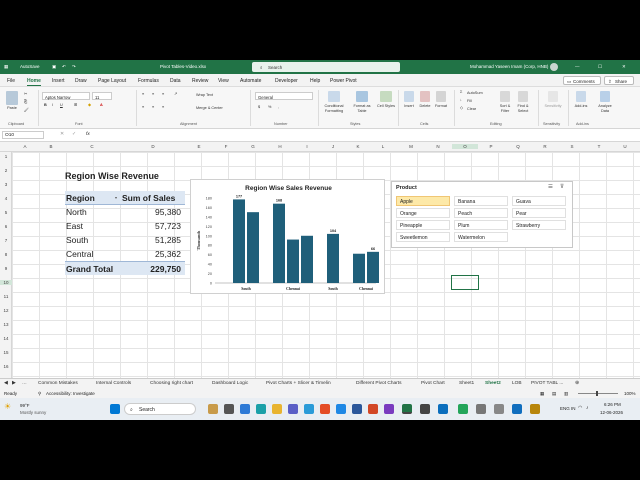  Describe the element at coordinates (6, 383) in the screenshot. I see `tab-scroll-left-icon: ◀` at that location.